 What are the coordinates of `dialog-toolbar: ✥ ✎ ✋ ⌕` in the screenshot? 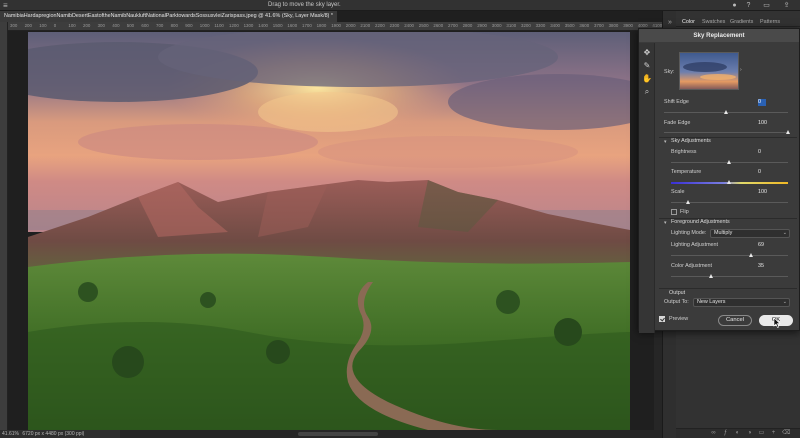 It's located at (647, 188).